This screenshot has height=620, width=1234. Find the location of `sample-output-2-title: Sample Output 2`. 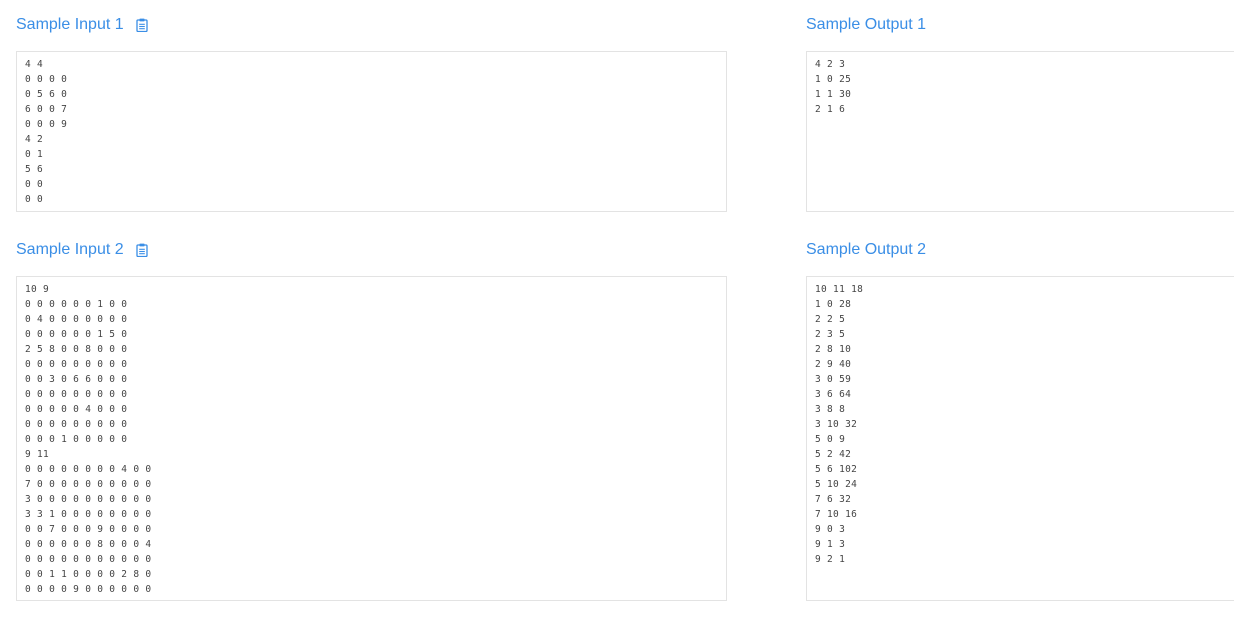

sample-output-2-title: Sample Output 2 is located at coordinates (866, 250).